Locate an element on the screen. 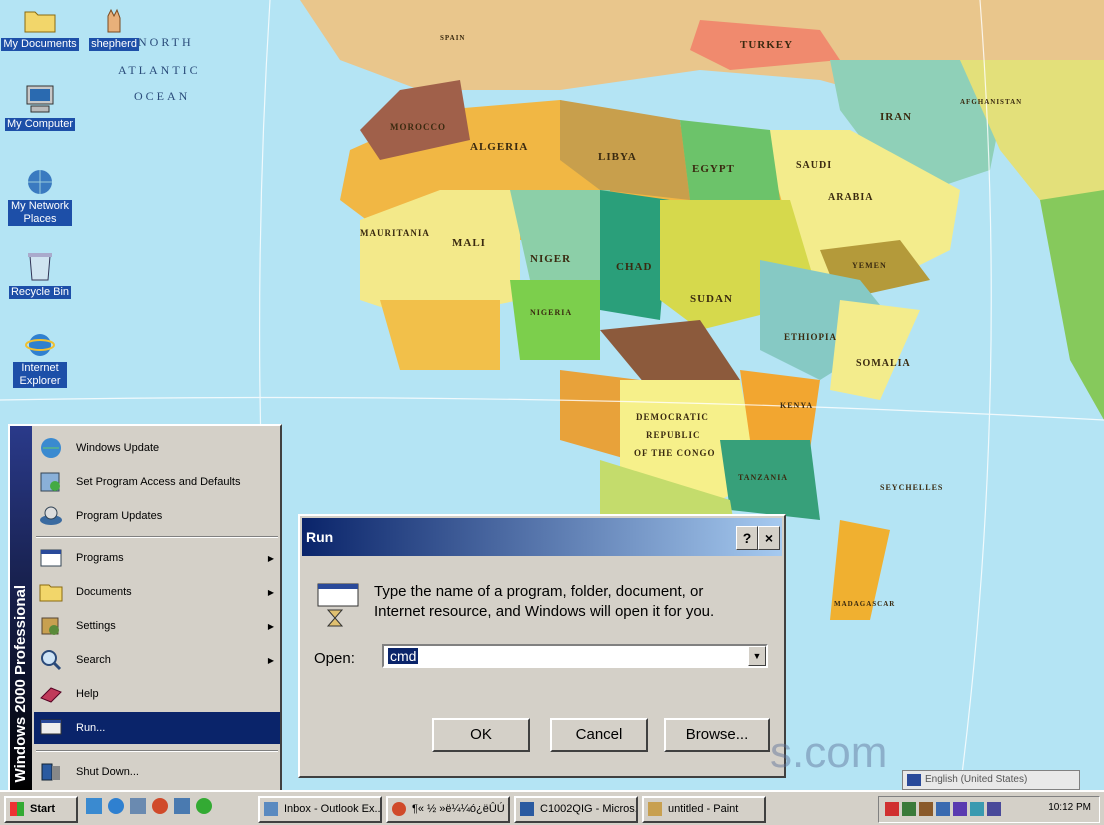 This screenshot has width=1104, height=825. start-button: Start is located at coordinates (41, 809).